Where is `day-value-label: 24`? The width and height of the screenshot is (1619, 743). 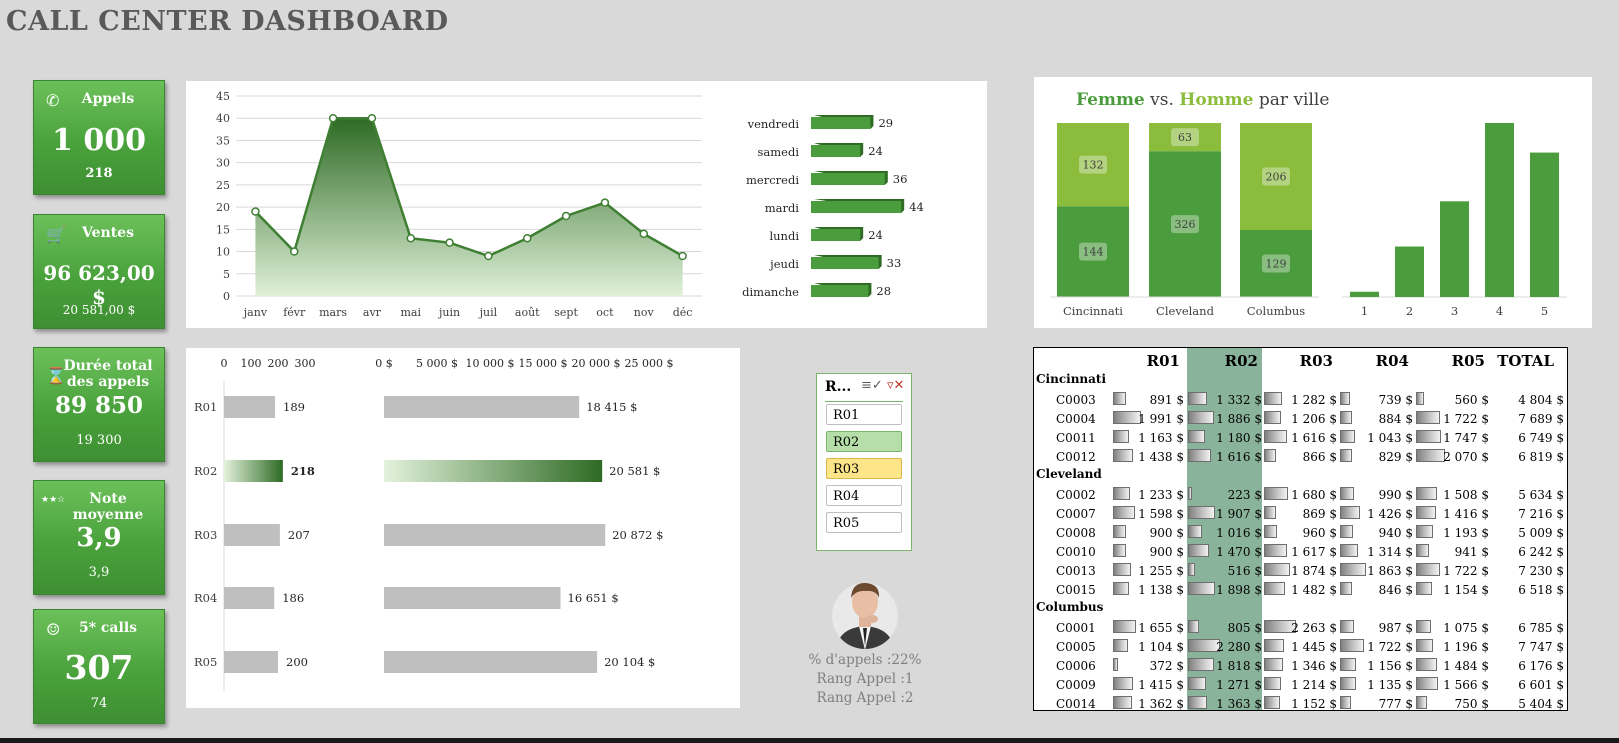 day-value-label: 24 is located at coordinates (875, 151).